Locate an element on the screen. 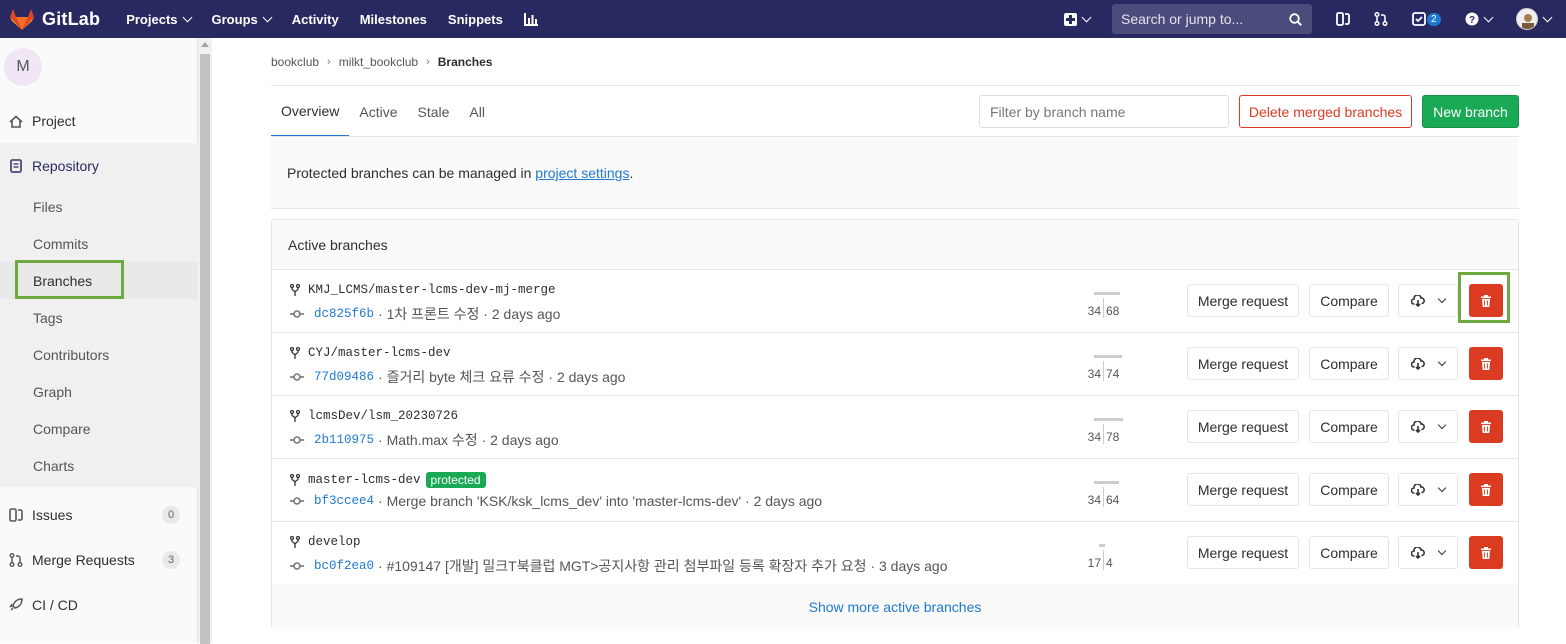  sidebar-item-tags: Tags is located at coordinates (48, 318).